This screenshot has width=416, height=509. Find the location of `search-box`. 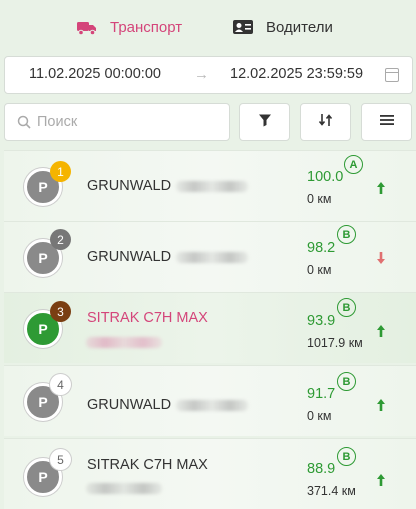

search-box is located at coordinates (117, 122).